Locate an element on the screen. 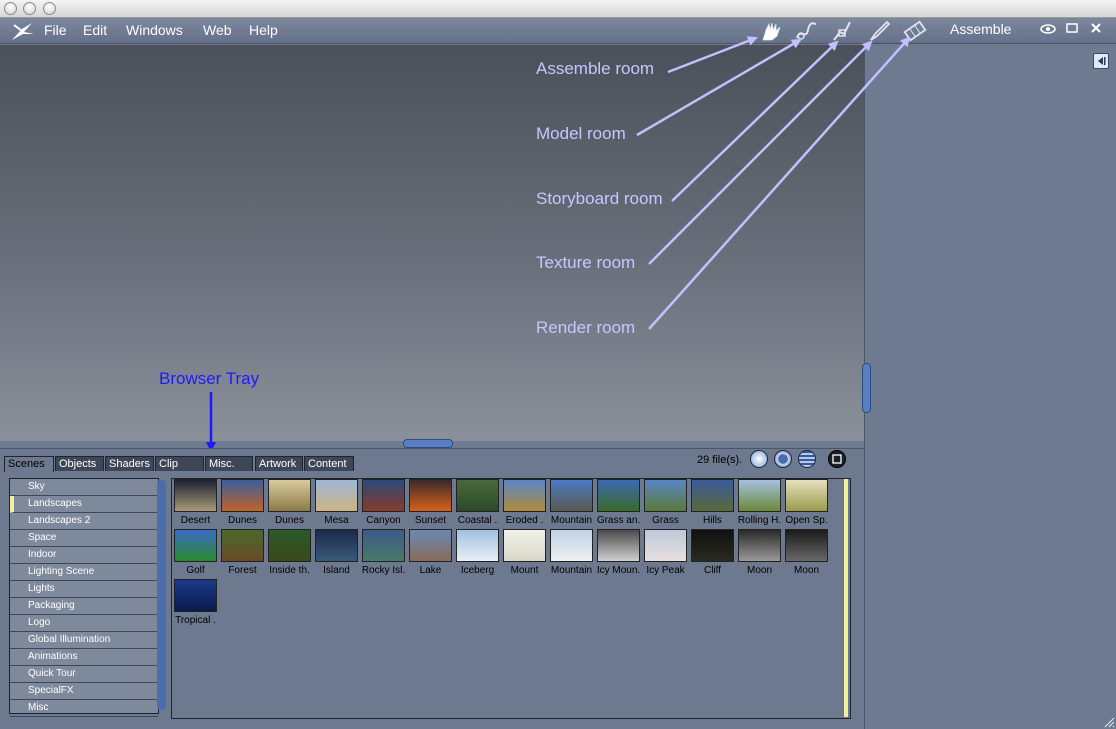 The width and height of the screenshot is (1116, 729). tray-resize-handle is located at coordinates (428, 443).